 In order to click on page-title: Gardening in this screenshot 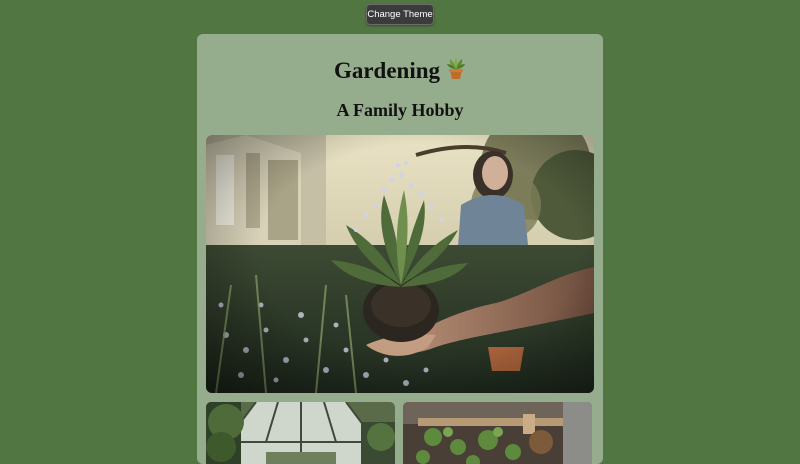, I will do `click(400, 71)`.